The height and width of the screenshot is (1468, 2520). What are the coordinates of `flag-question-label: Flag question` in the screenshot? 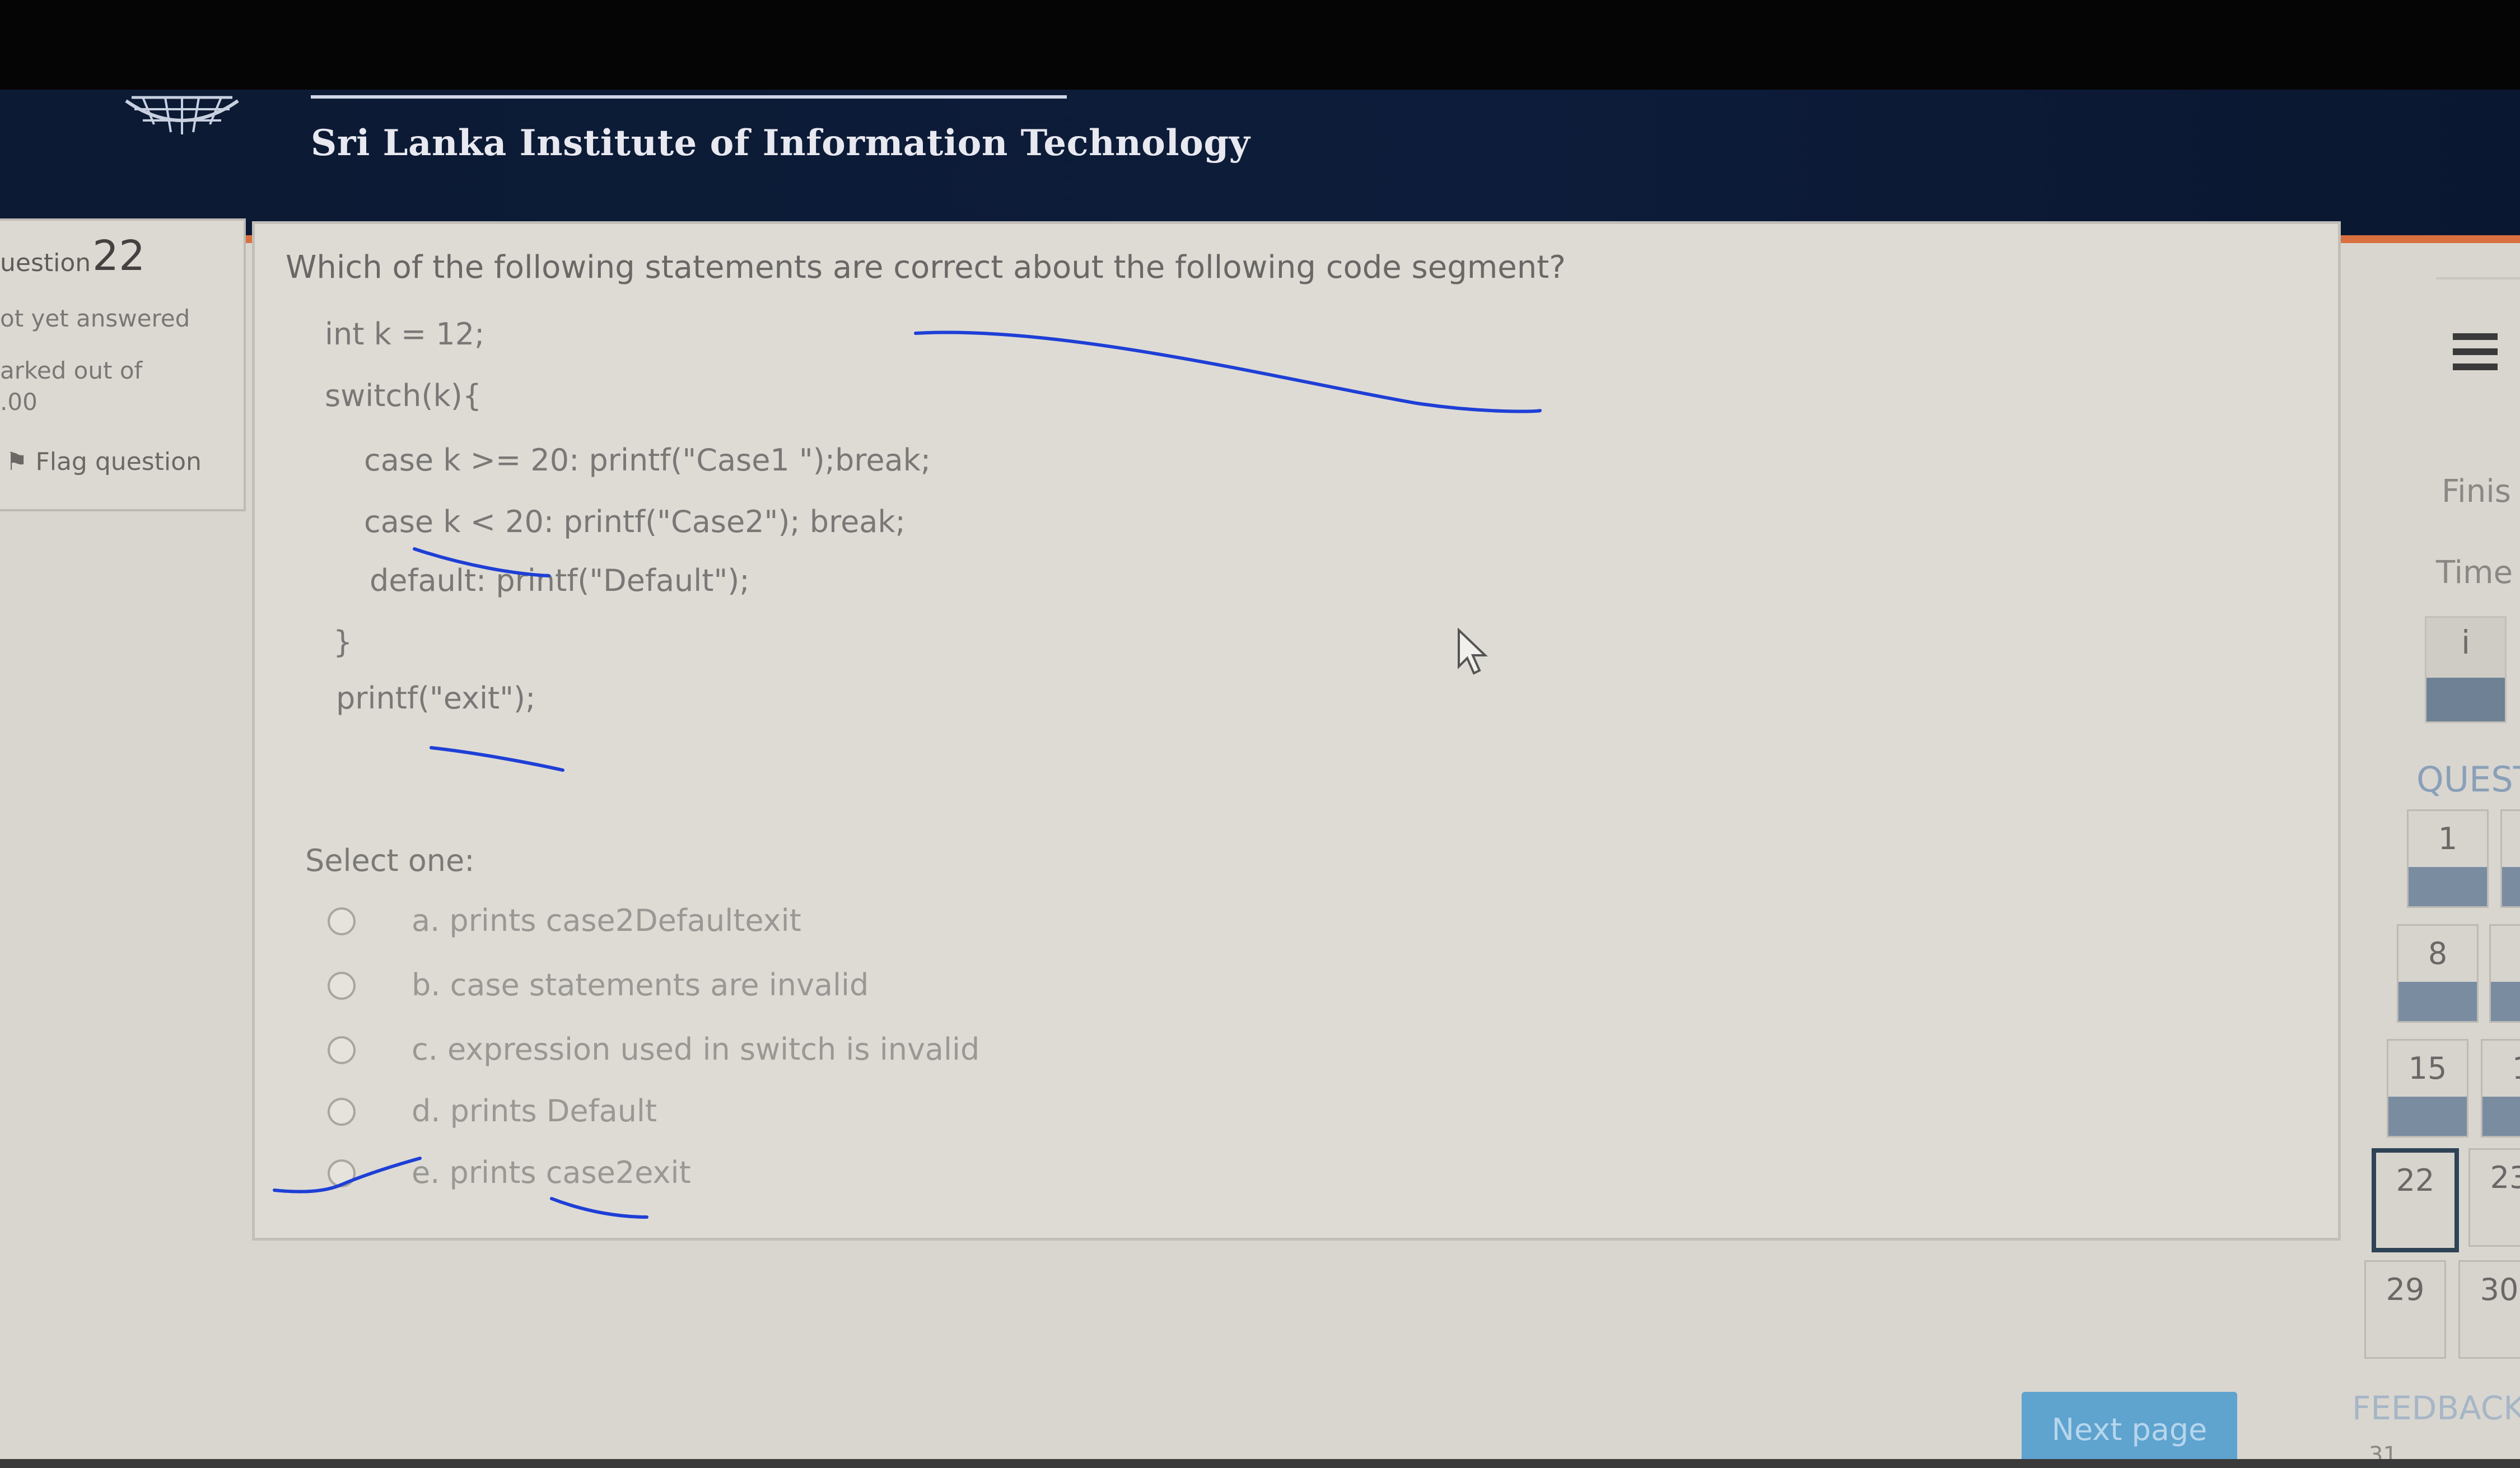 It's located at (119, 462).